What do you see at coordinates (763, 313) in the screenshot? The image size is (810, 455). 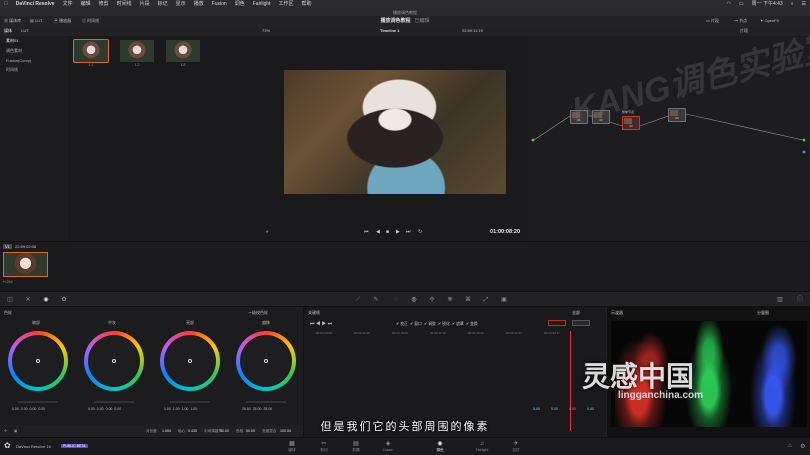 I see `scope-mode: 分量图` at bounding box center [763, 313].